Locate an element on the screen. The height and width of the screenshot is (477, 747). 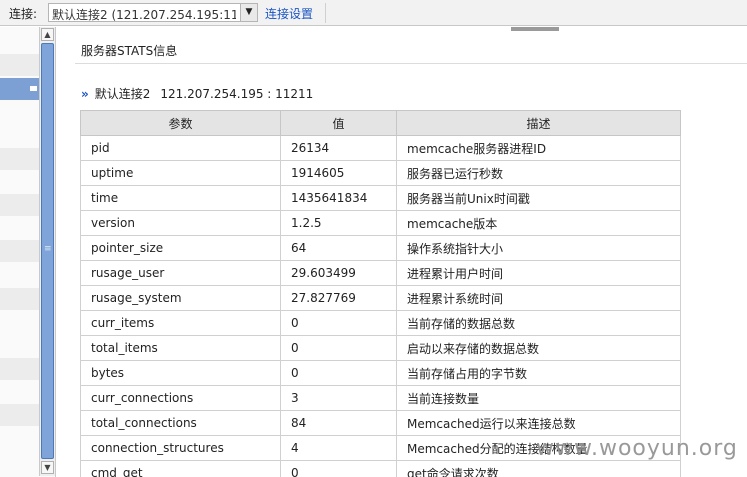
grip-icon: ≡ is located at coordinates (48, 249).